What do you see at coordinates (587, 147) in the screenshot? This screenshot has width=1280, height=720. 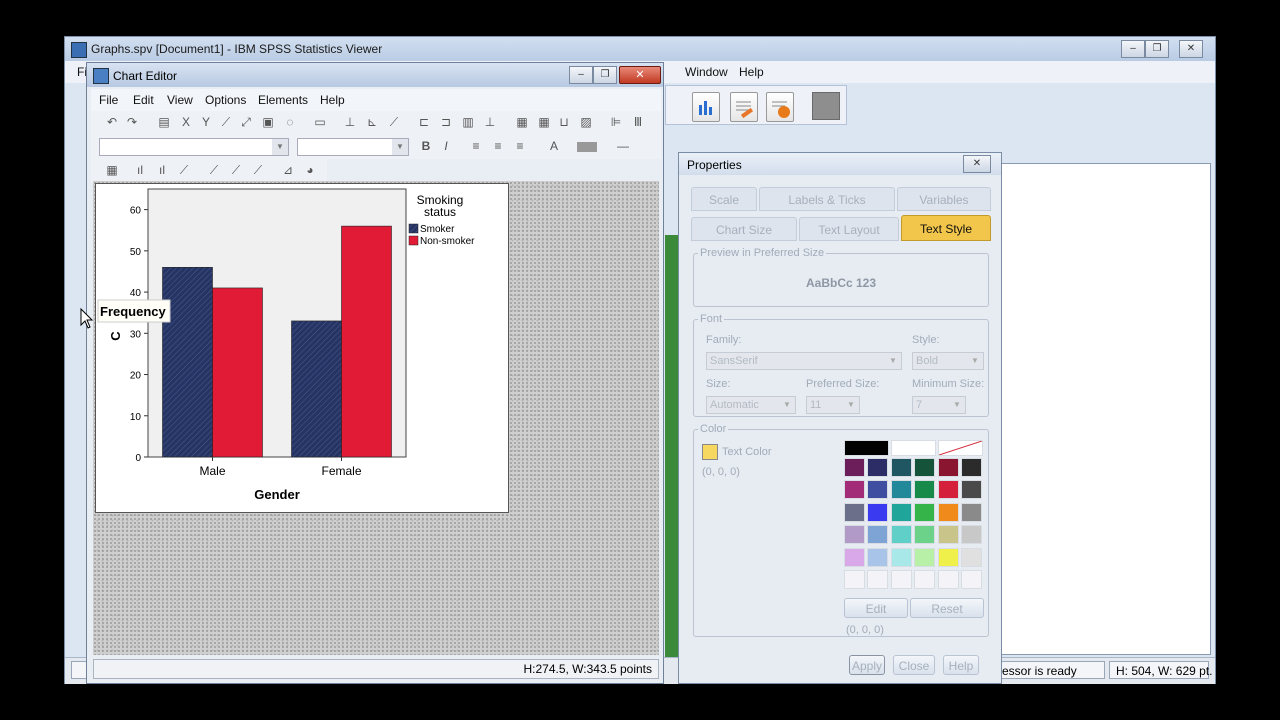 I see `fill-color-icon` at bounding box center [587, 147].